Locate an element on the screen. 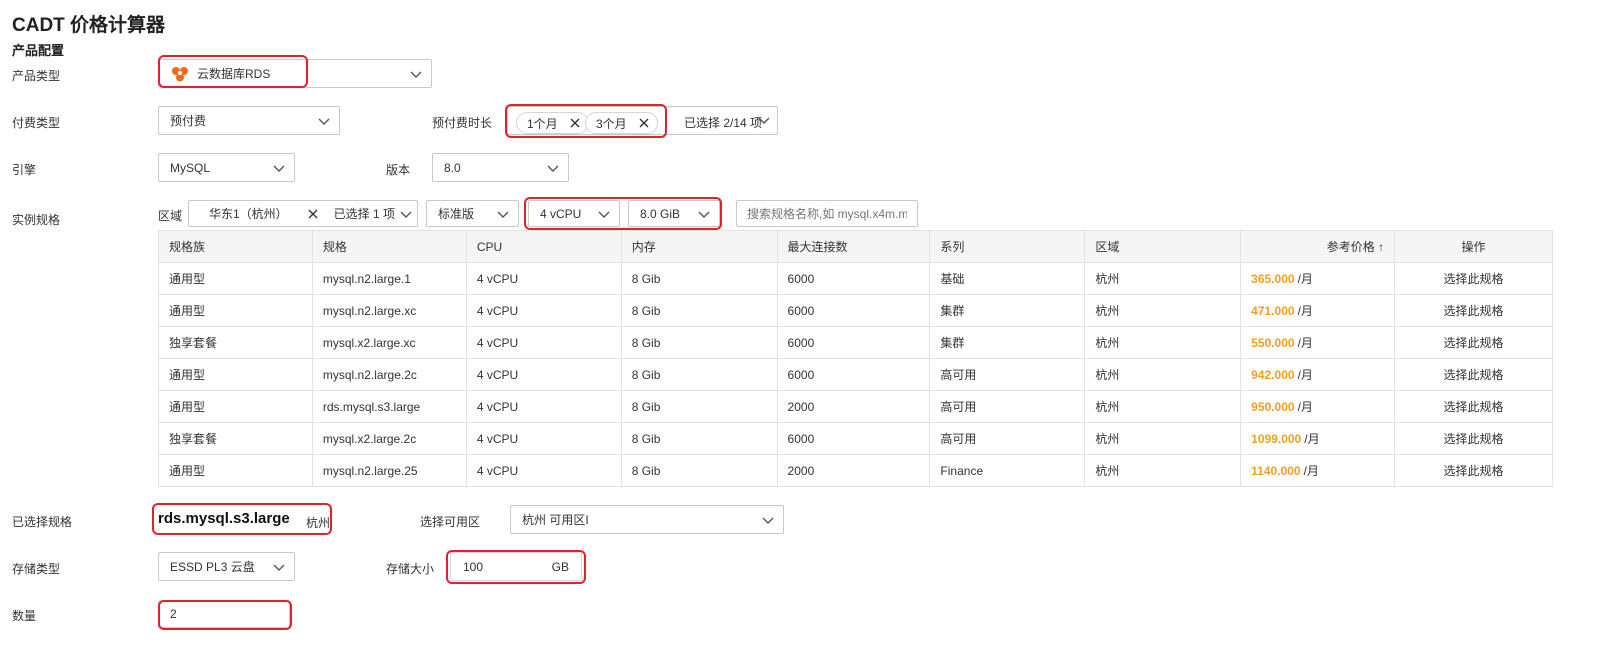 Image resolution: width=1604 pixels, height=658 pixels. product-type-label: 产品类型 is located at coordinates (36, 76).